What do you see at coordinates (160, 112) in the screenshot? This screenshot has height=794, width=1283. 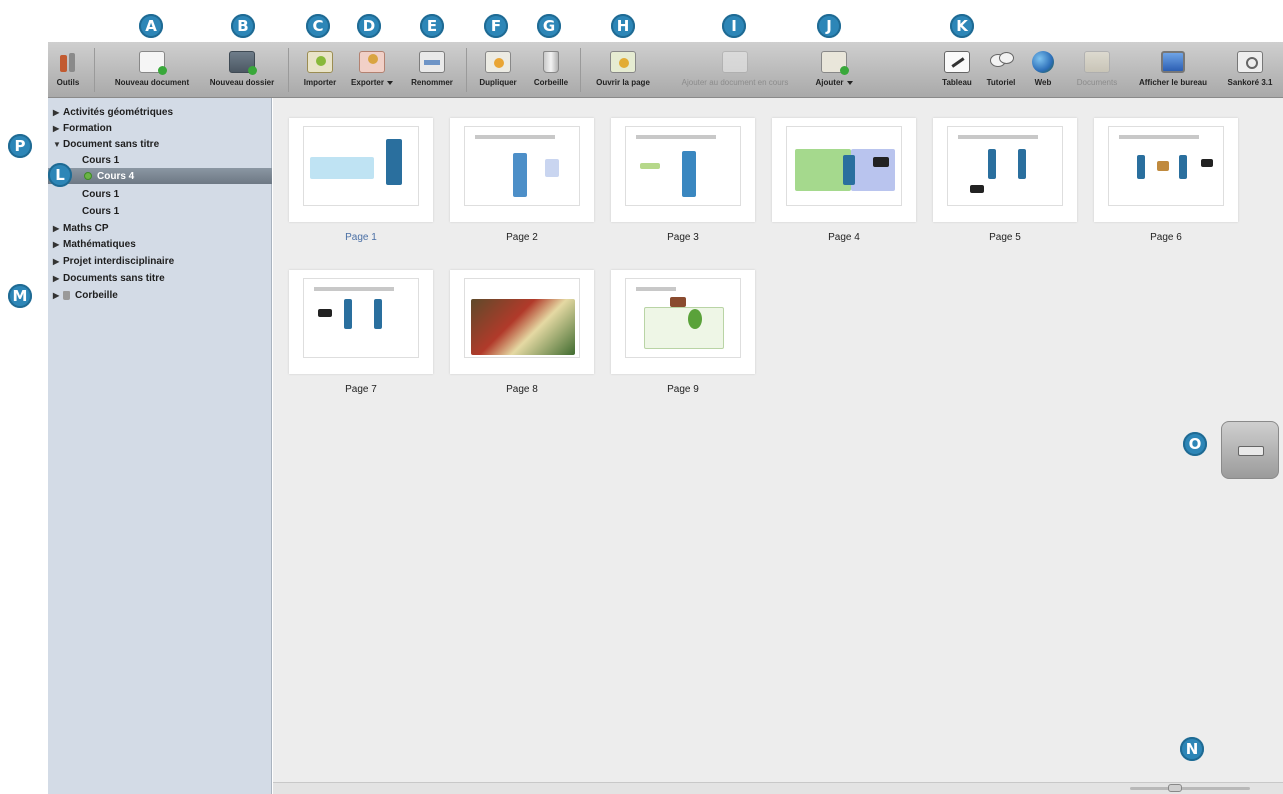 I see `tree-item-activites-geometriques: ▶ Activités géométriques` at bounding box center [160, 112].